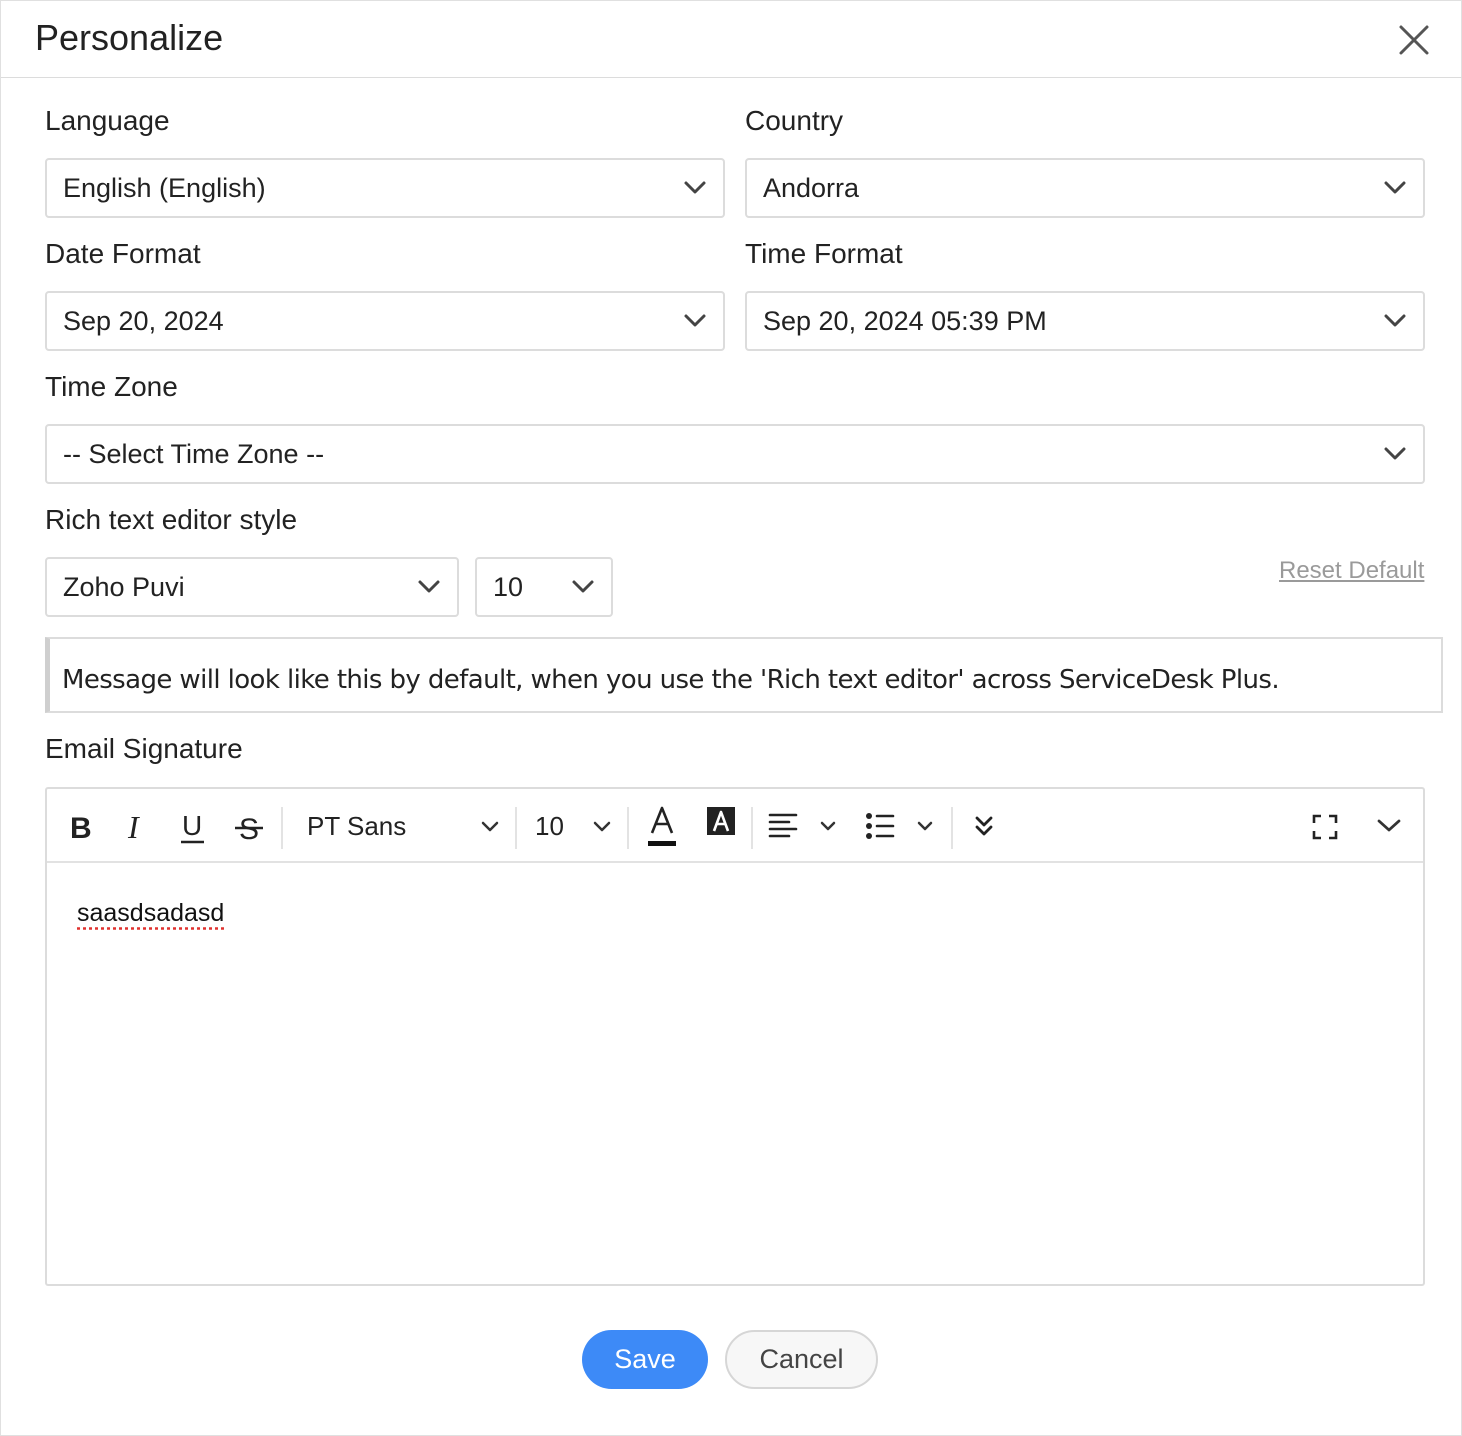 This screenshot has height=1436, width=1462. What do you see at coordinates (905, 321) in the screenshot?
I see `time-format-value: Sep 20, 2024 05:39 PM` at bounding box center [905, 321].